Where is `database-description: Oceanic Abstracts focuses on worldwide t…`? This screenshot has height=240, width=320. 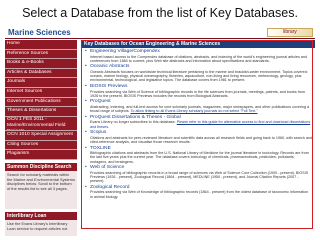 database-description: Oceanic Abstracts focuses on worldwide t… is located at coordinates (199, 76).